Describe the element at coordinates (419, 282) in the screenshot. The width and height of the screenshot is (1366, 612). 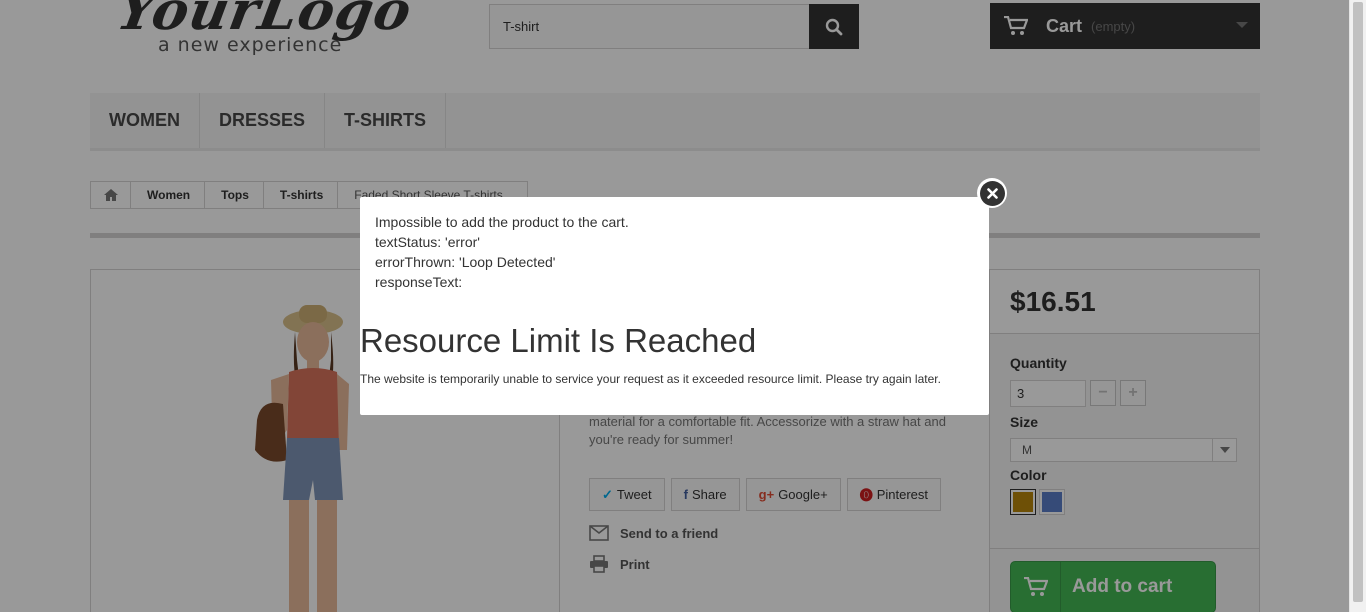
I see `error-line: responseText:` at that location.